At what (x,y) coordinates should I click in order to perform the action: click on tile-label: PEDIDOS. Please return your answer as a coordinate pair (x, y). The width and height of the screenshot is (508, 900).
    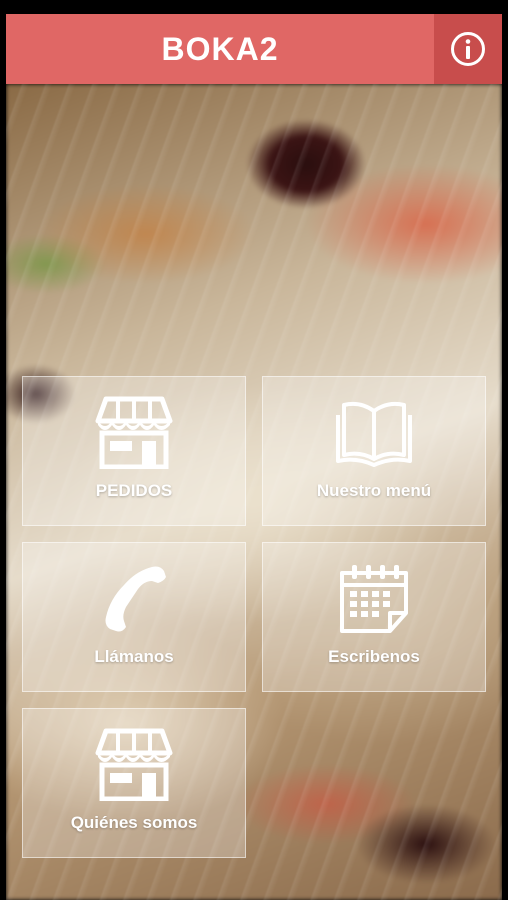
    Looking at the image, I should click on (134, 490).